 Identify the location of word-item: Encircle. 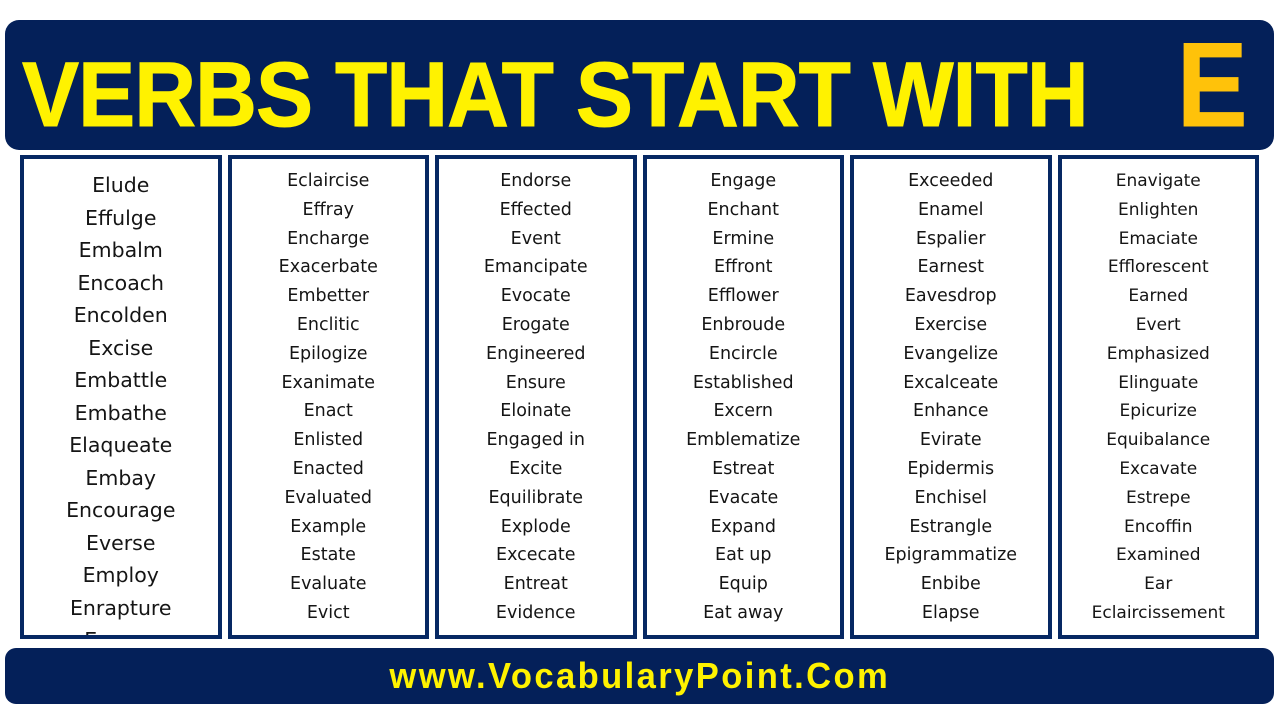
(743, 353).